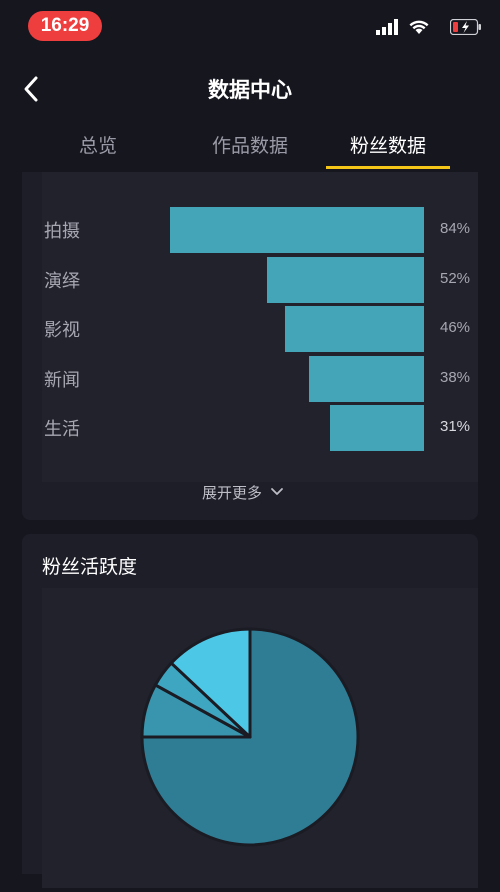 The image size is (500, 892). What do you see at coordinates (277, 491) in the screenshot?
I see `chevron-down-icon` at bounding box center [277, 491].